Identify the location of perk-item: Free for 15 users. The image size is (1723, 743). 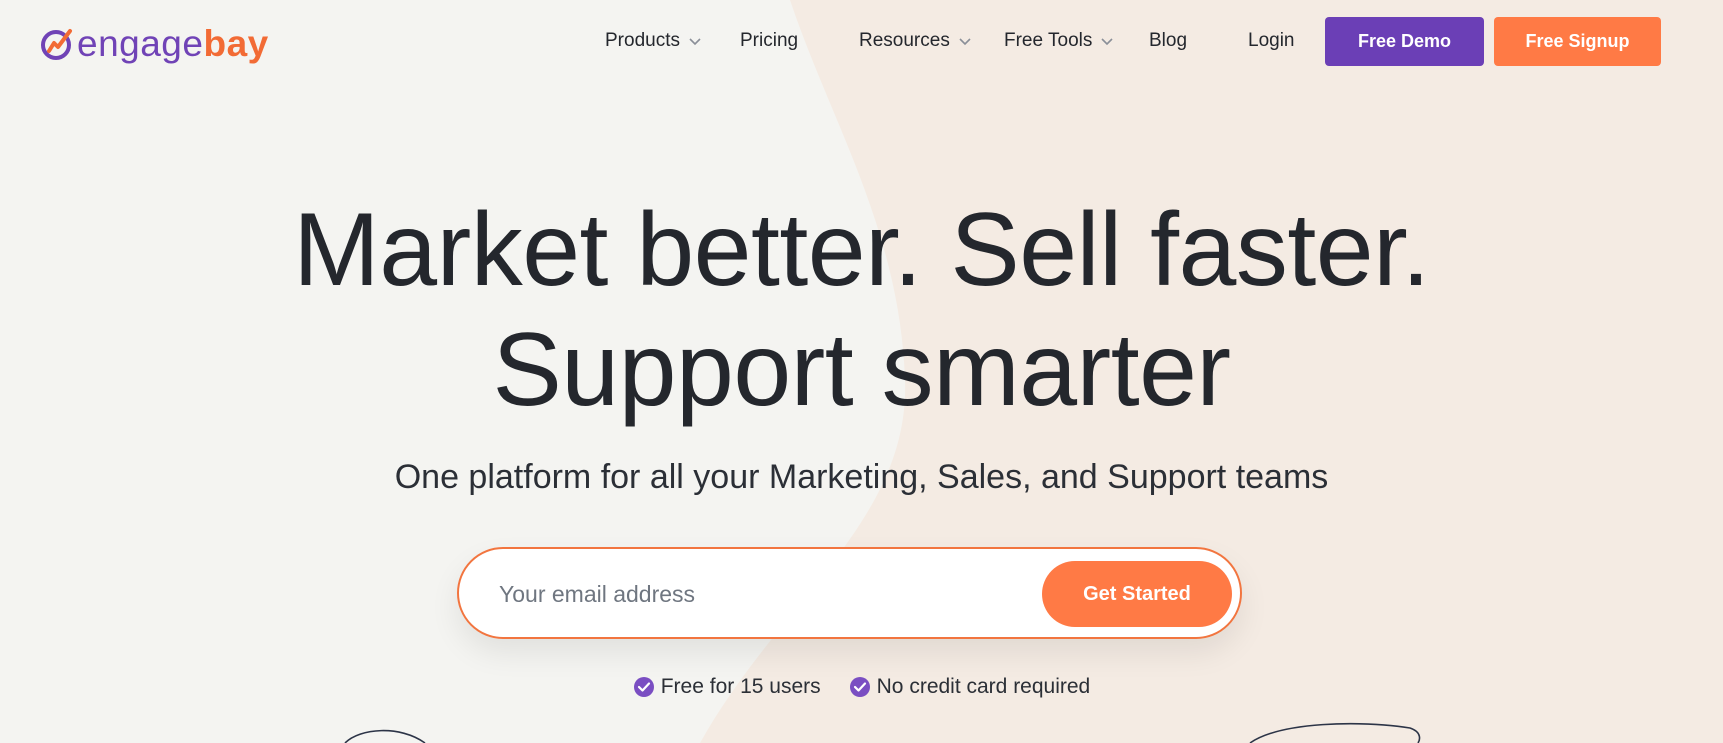
(727, 687).